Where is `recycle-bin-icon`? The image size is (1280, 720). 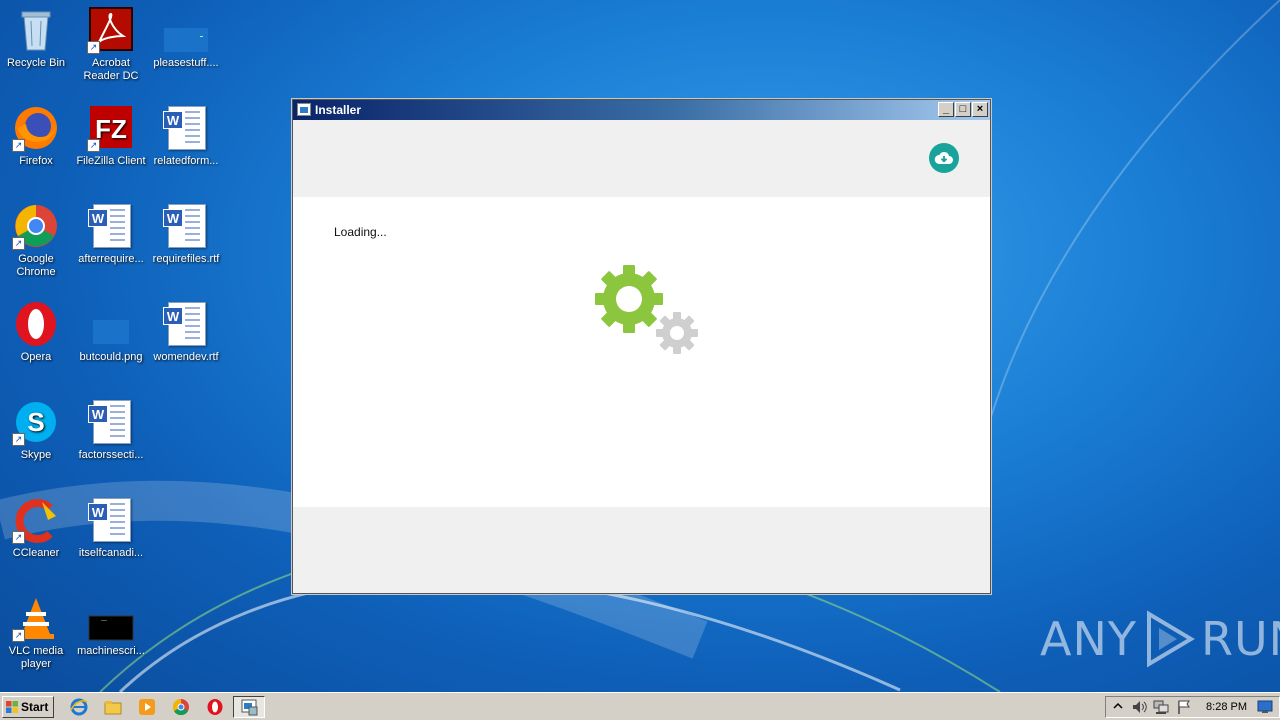 recycle-bin-icon is located at coordinates (36, 30).